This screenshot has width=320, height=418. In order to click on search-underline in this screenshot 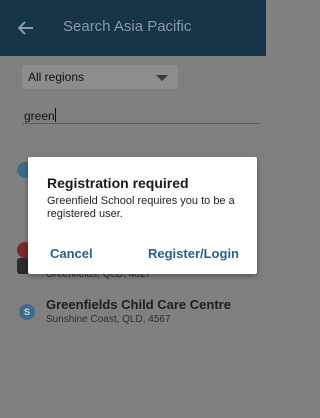, I will do `click(141, 123)`.